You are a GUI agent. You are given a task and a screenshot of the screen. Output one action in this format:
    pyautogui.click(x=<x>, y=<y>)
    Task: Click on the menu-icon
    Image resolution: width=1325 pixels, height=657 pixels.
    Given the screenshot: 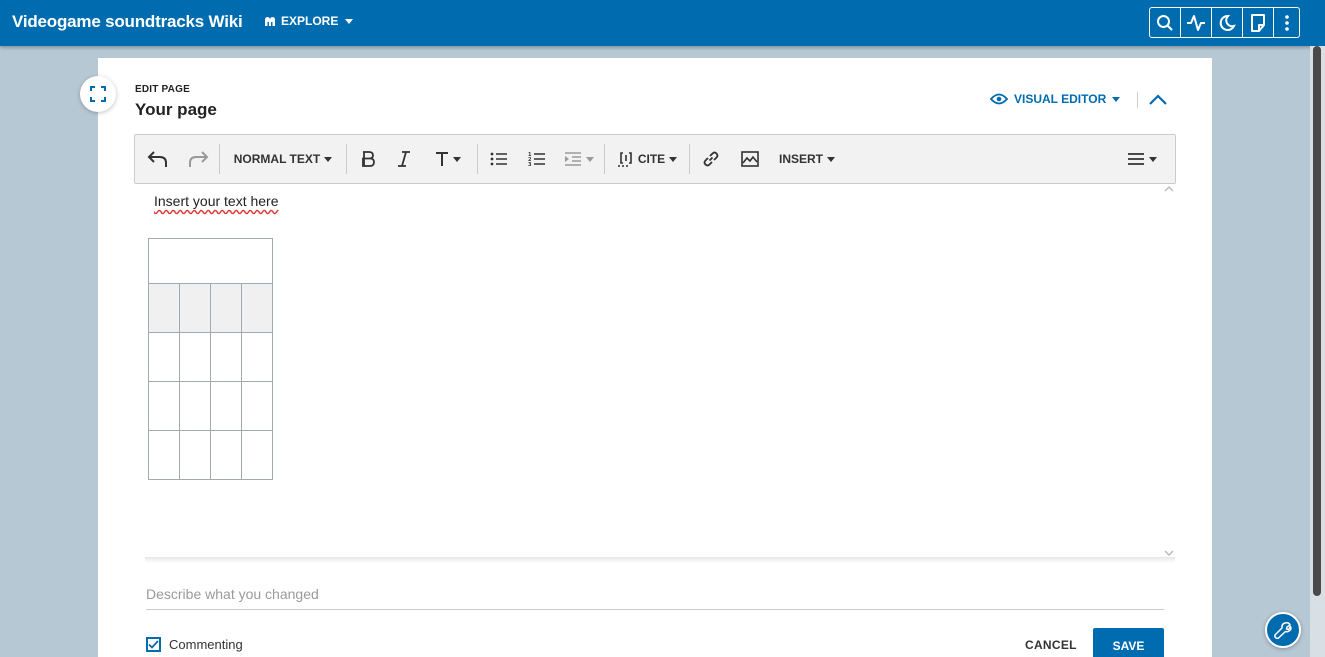 What is the action you would take?
    pyautogui.click(x=1136, y=159)
    